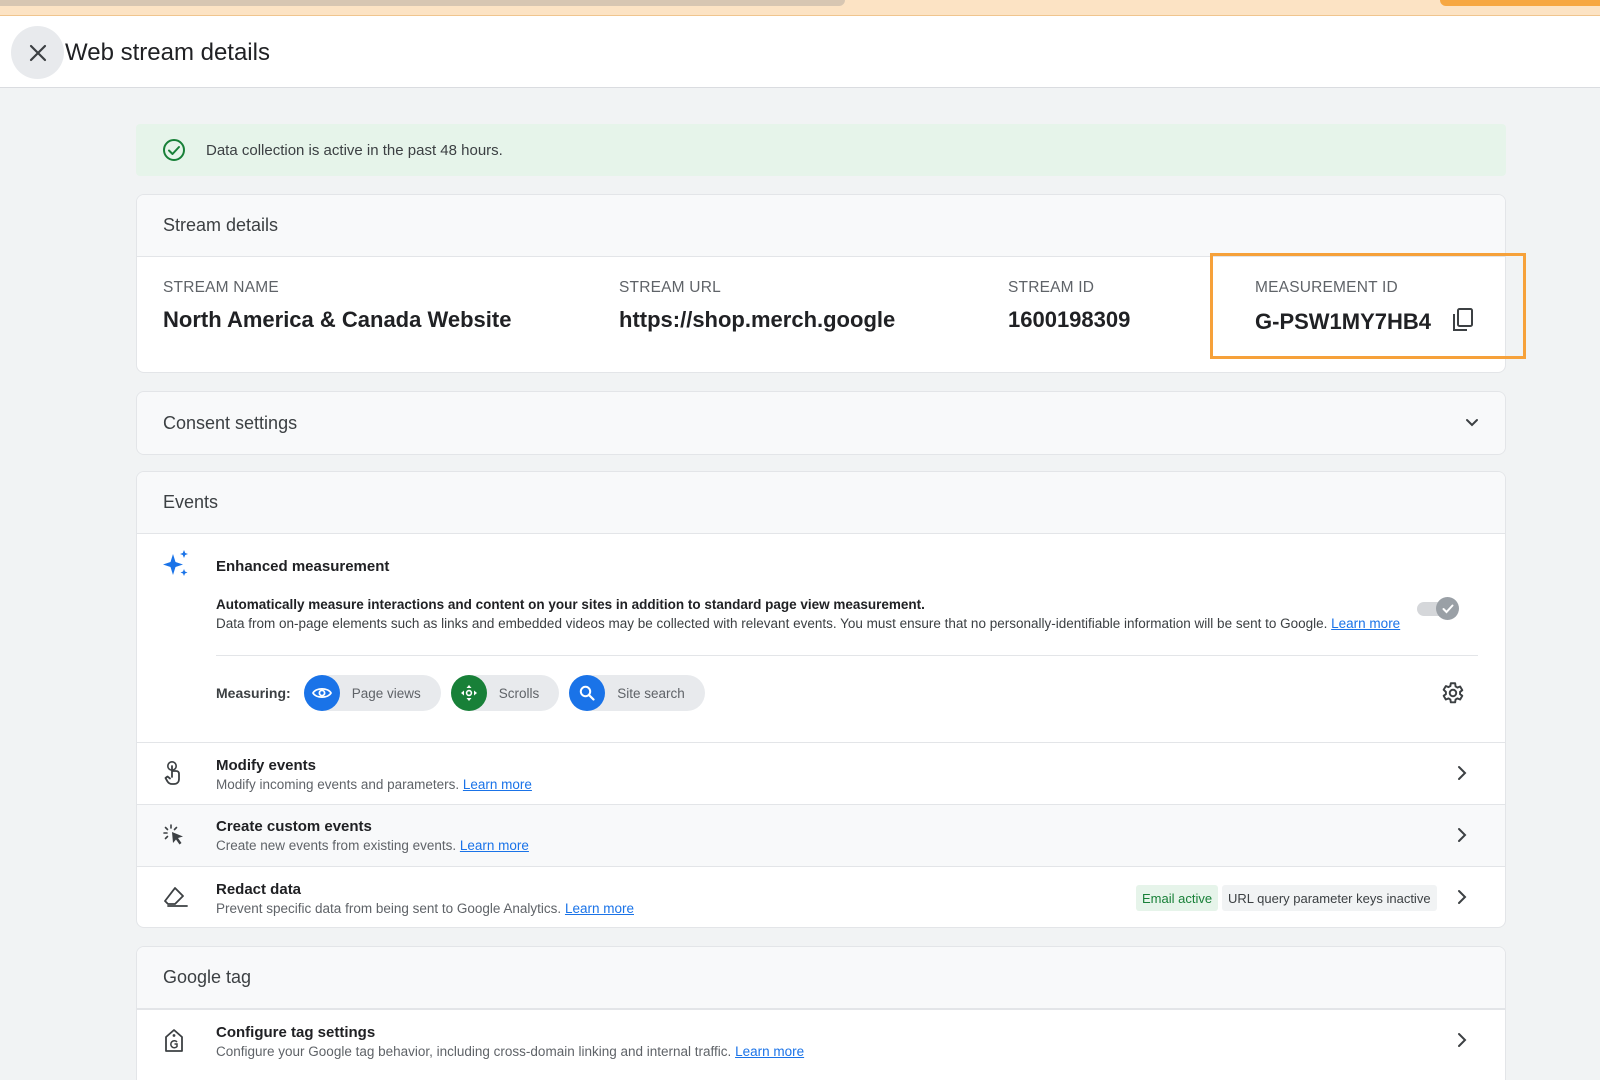  Describe the element at coordinates (386, 693) in the screenshot. I see `chip-page-views-label: Page views` at that location.